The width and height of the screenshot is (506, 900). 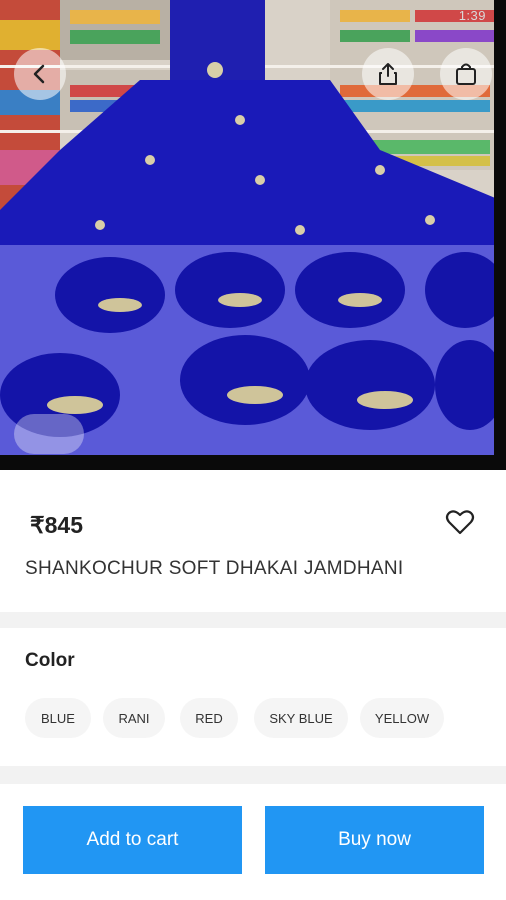 I want to click on add-to-cart-button: Add to cart, so click(x=132, y=840).